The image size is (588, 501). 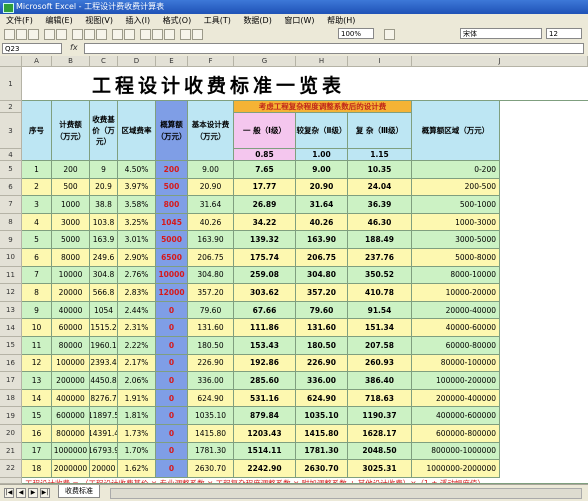 I want to click on table-cell: 200000-400000, so click(x=456, y=398).